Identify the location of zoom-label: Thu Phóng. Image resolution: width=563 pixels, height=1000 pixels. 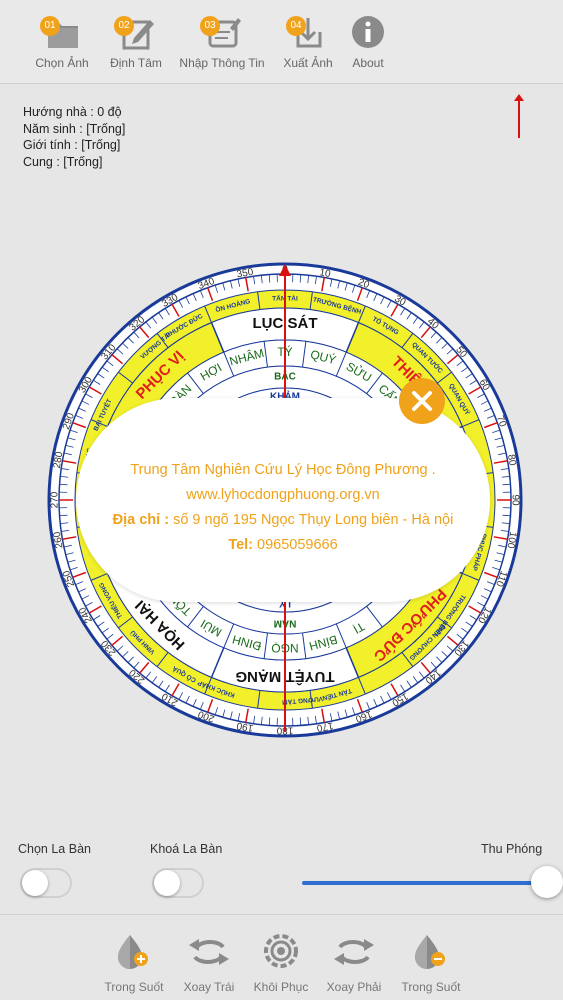
(512, 849).